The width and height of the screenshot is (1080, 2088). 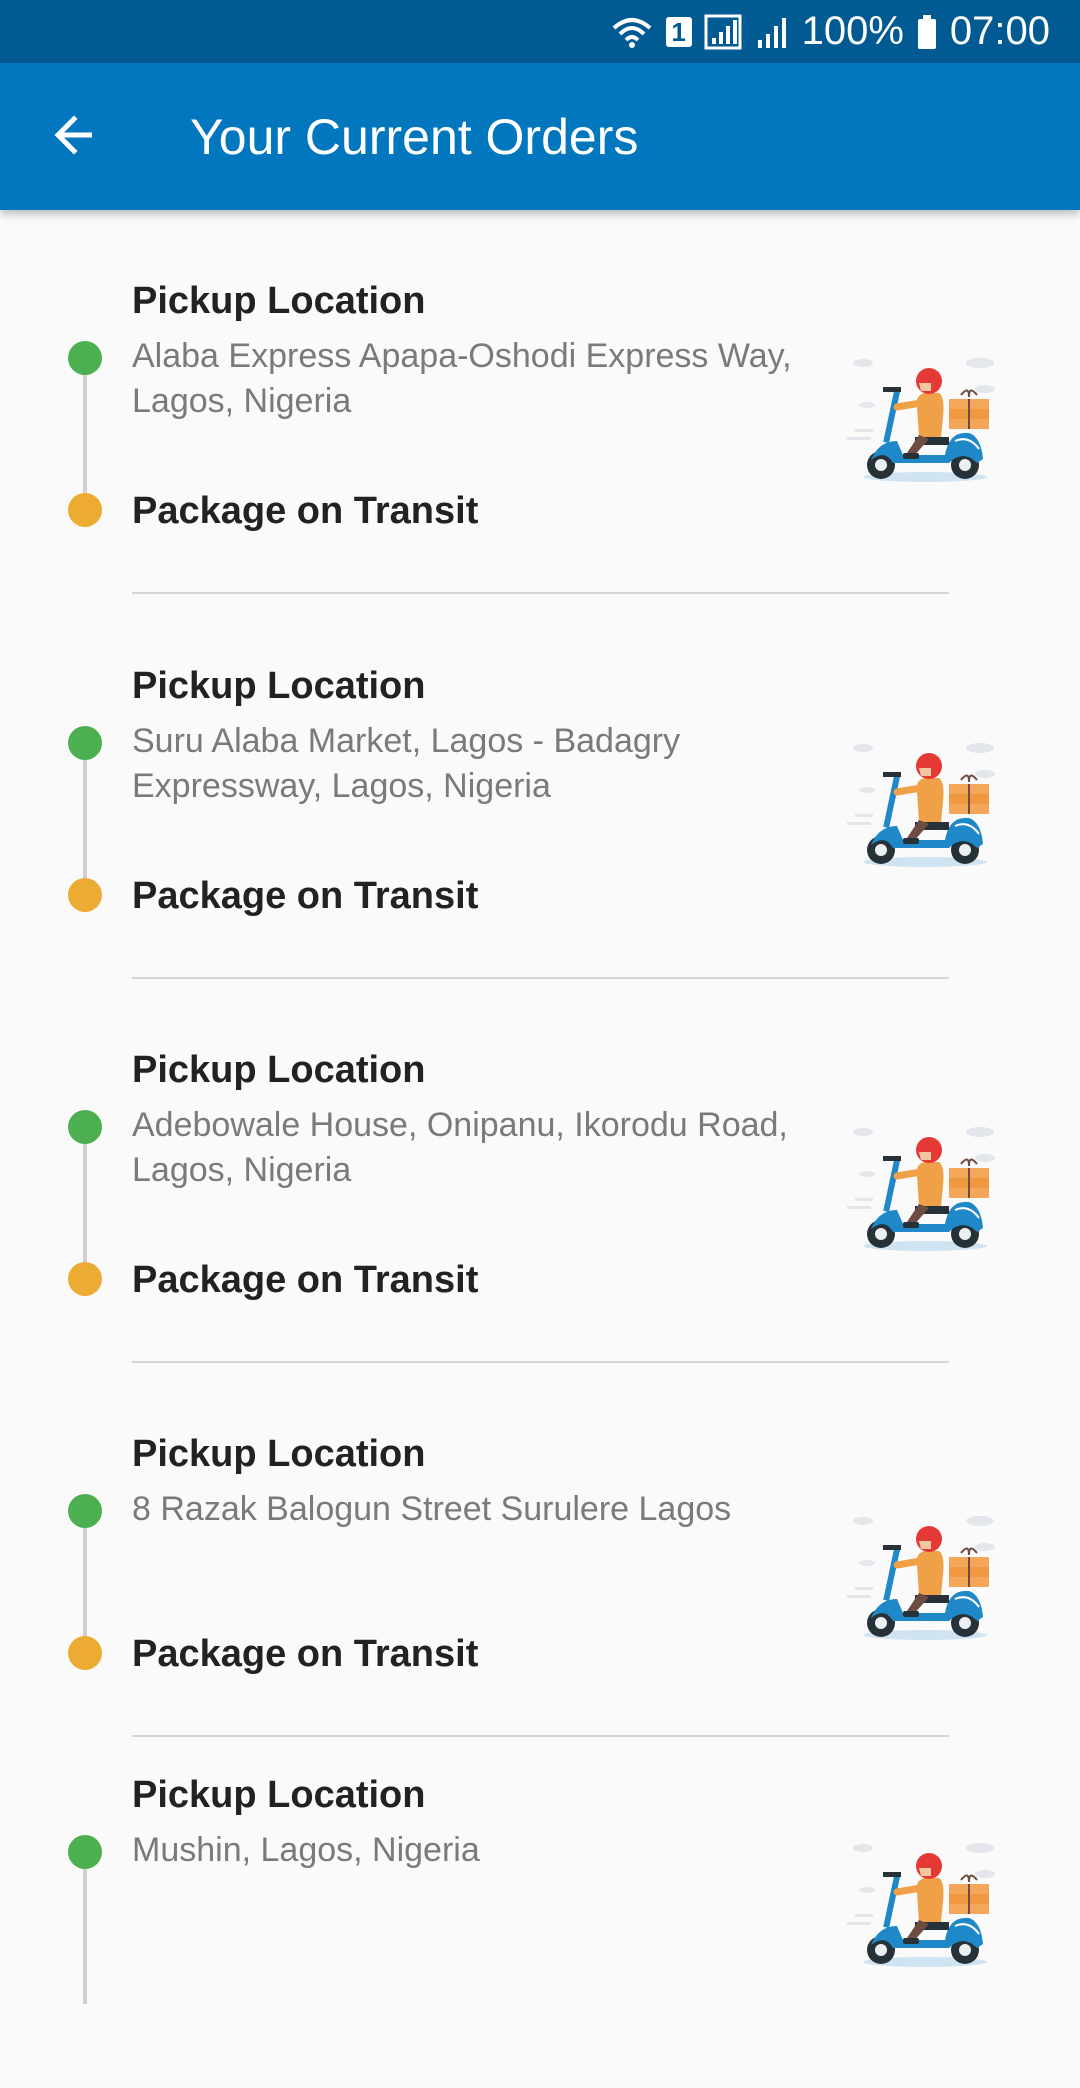 I want to click on battery-percent: 100%, so click(x=852, y=31).